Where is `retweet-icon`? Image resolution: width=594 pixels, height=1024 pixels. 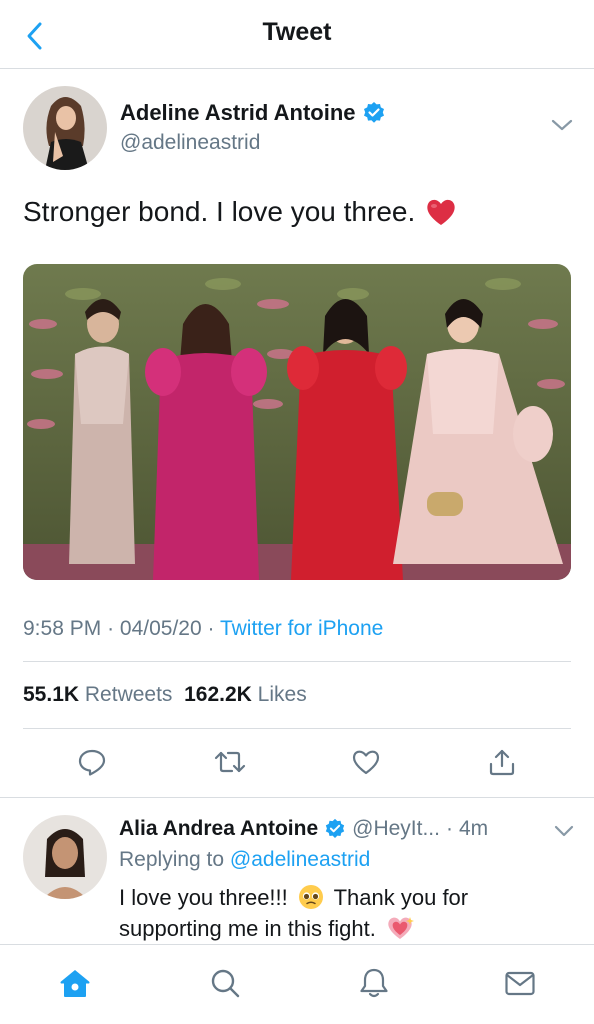 retweet-icon is located at coordinates (230, 762).